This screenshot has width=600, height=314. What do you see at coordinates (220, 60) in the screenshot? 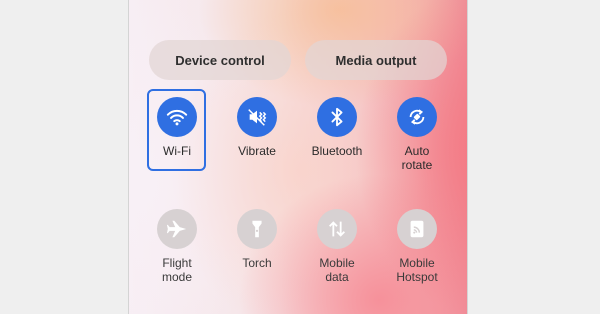
I see `device-control-button: Device control` at bounding box center [220, 60].